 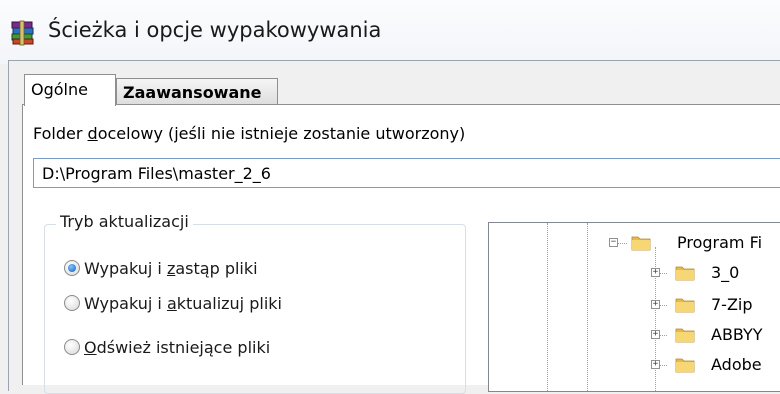 What do you see at coordinates (406, 173) in the screenshot?
I see `destination-path-input` at bounding box center [406, 173].